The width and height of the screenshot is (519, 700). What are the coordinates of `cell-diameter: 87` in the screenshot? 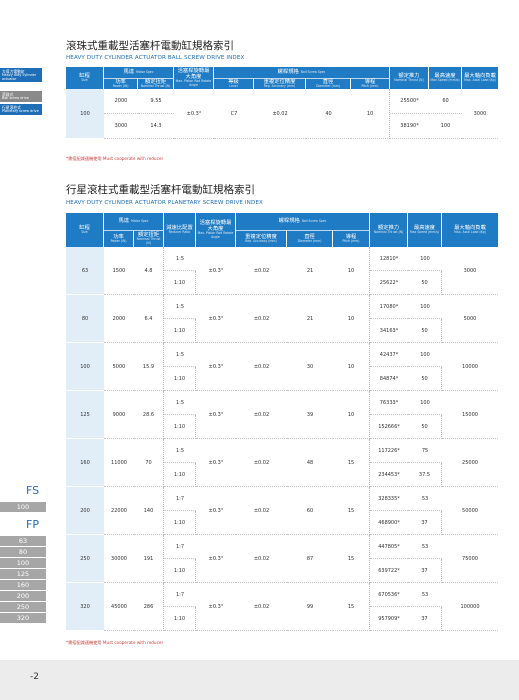 It's located at (310, 559).